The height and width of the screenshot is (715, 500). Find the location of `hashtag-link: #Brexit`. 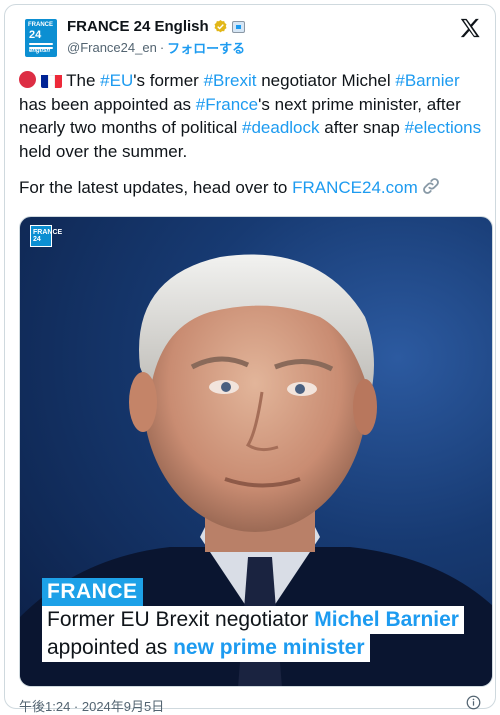

hashtag-link: #Brexit is located at coordinates (230, 80).